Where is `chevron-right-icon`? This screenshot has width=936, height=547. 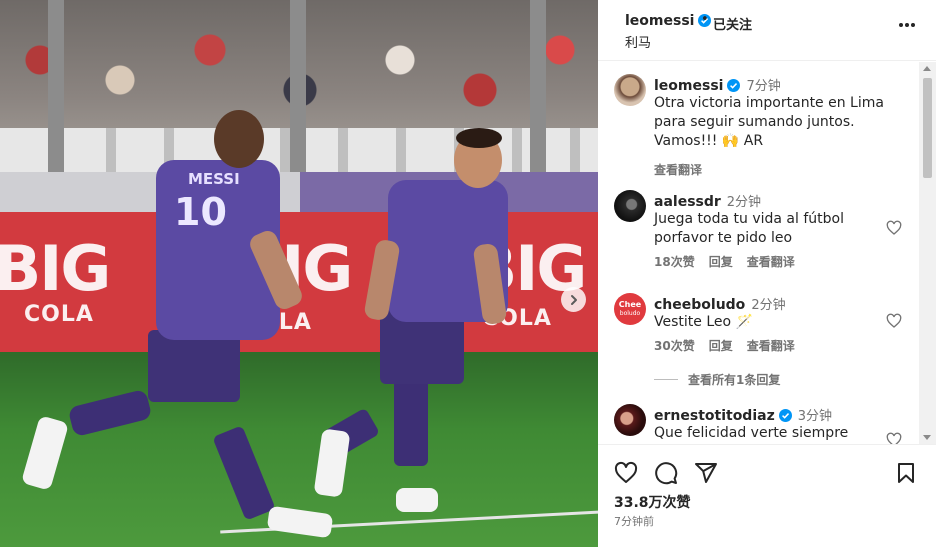 chevron-right-icon is located at coordinates (573, 299).